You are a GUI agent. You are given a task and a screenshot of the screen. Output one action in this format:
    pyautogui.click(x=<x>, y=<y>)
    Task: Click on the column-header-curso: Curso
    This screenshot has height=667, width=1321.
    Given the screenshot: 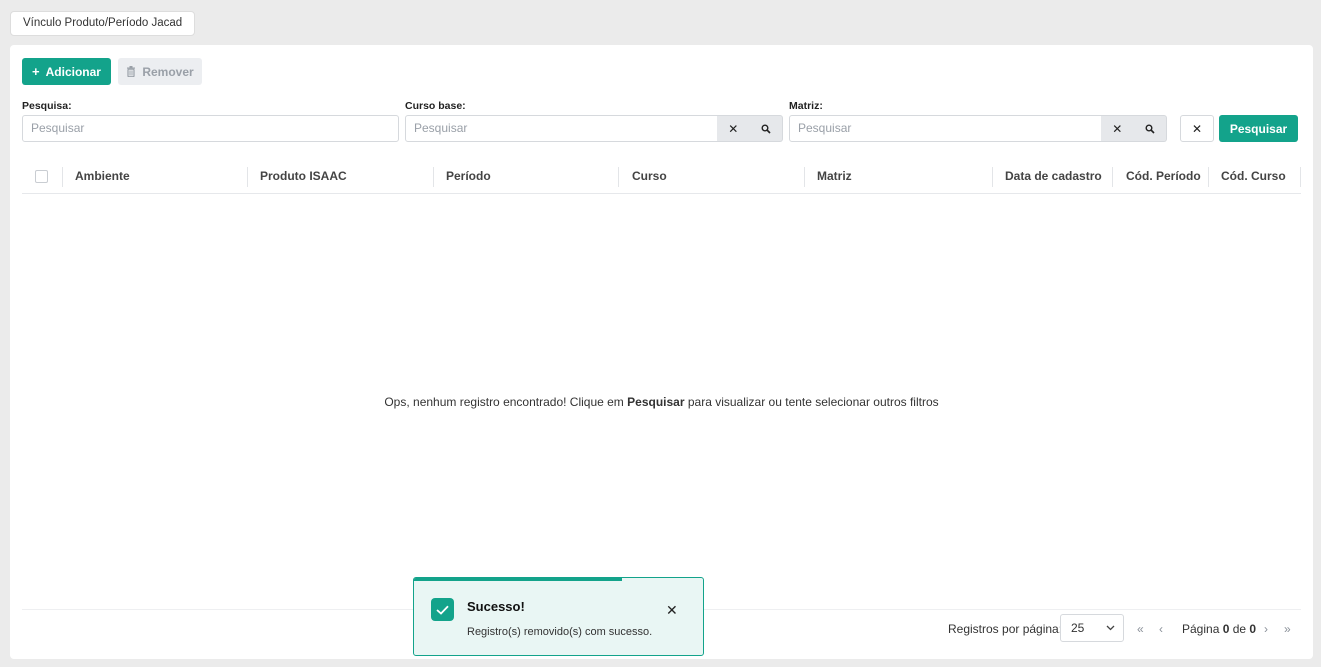 What is the action you would take?
    pyautogui.click(x=649, y=178)
    